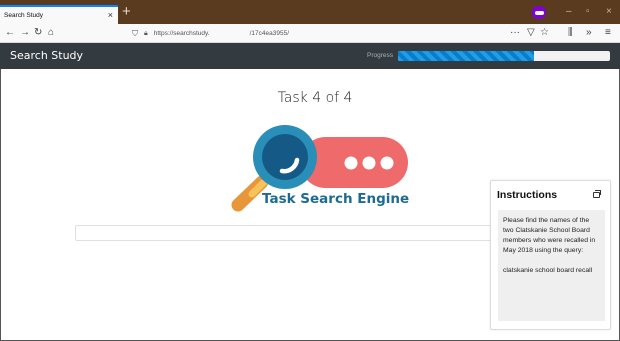 The height and width of the screenshot is (341, 620). I want to click on brand-title: Search Study, so click(46, 55).